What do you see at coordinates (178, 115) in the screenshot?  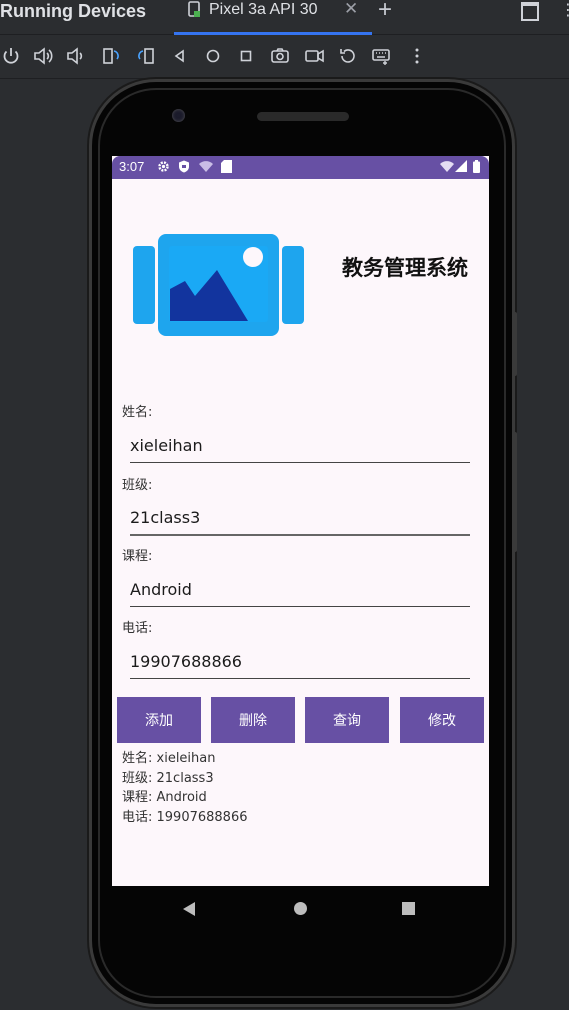 I see `front-camera` at bounding box center [178, 115].